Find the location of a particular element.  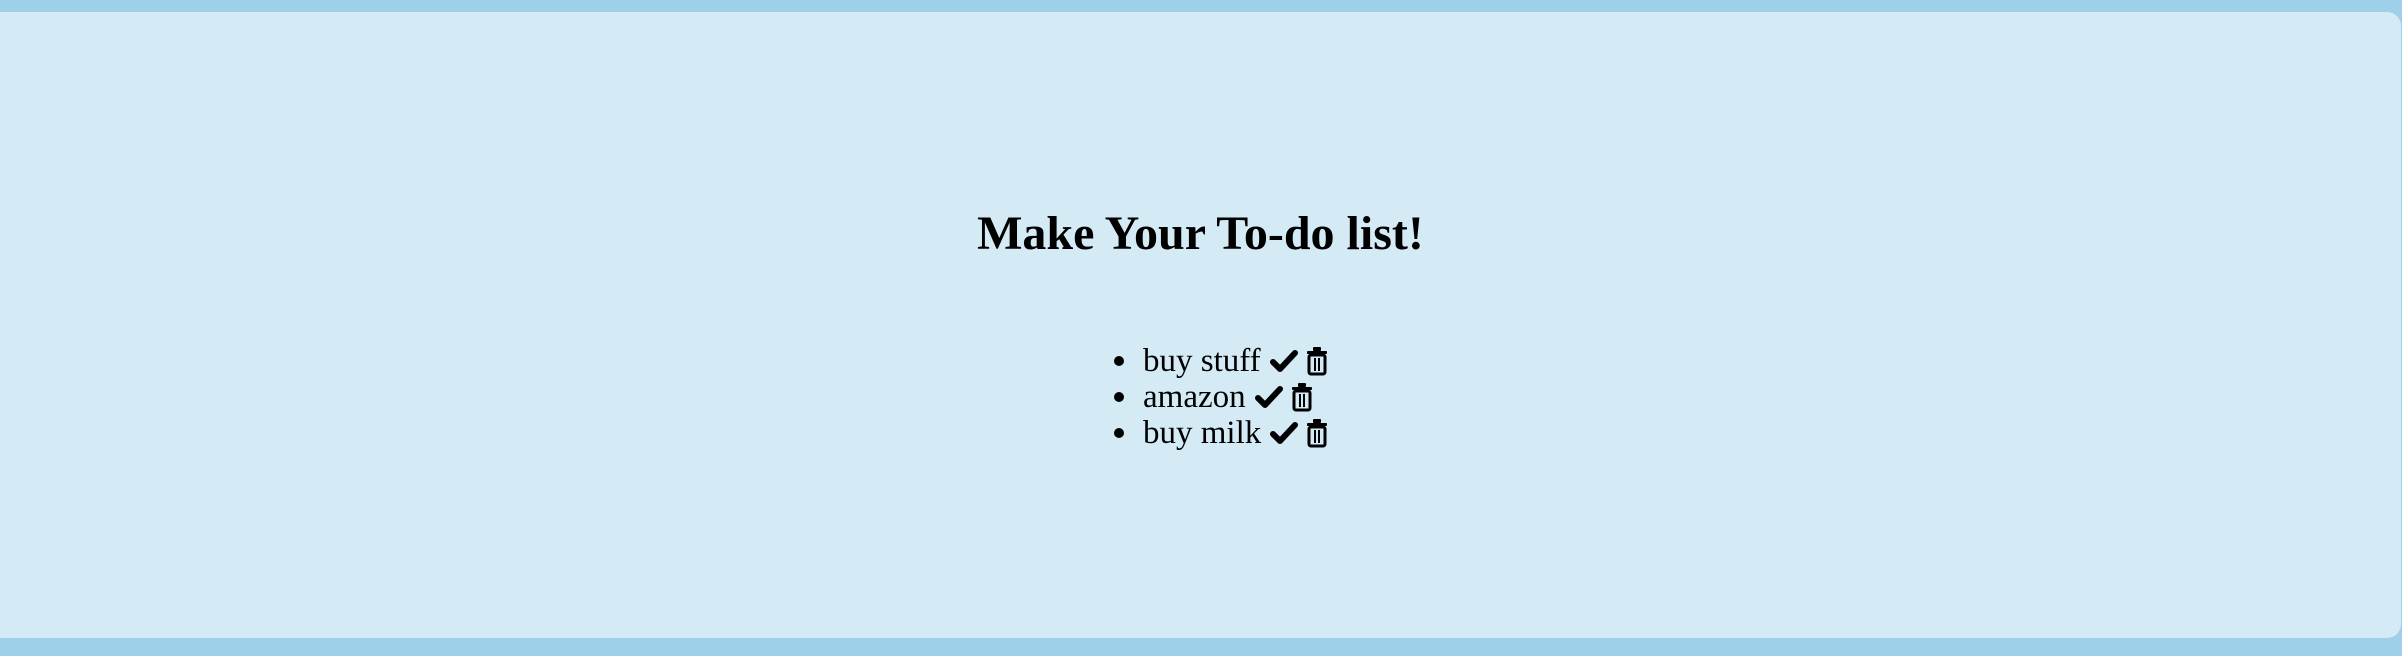

todo-list: buy stuff amazon buy milk is located at coordinates (1222, 397).